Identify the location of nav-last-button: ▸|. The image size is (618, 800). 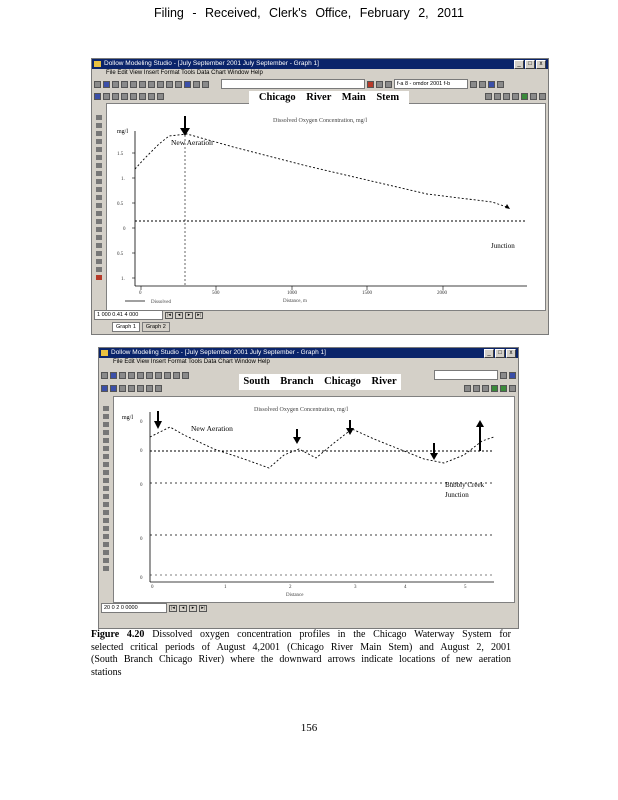
(199, 315).